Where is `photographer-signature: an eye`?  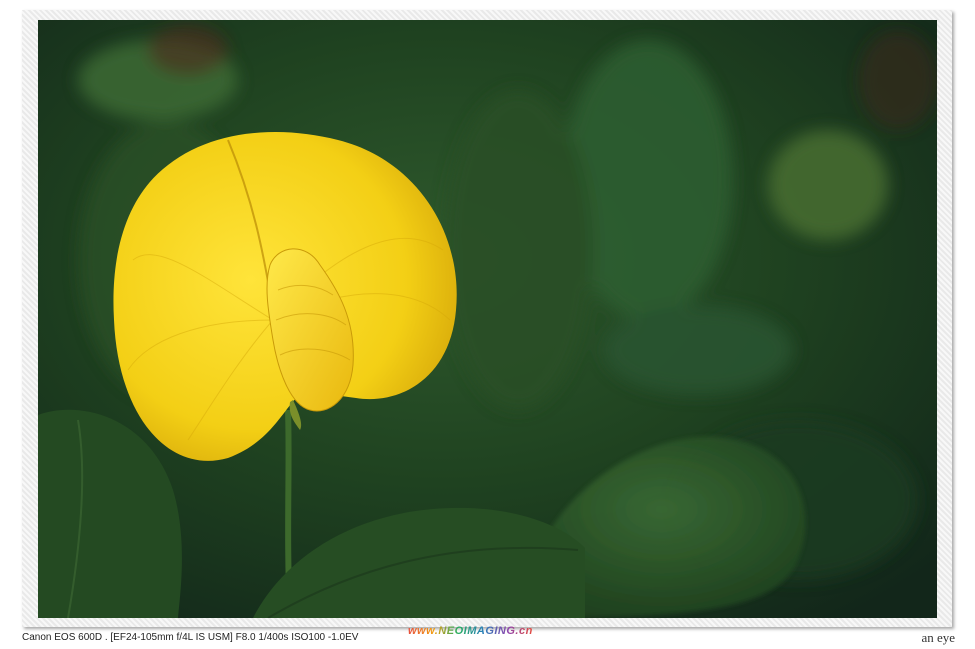
photographer-signature: an eye is located at coordinates (938, 637).